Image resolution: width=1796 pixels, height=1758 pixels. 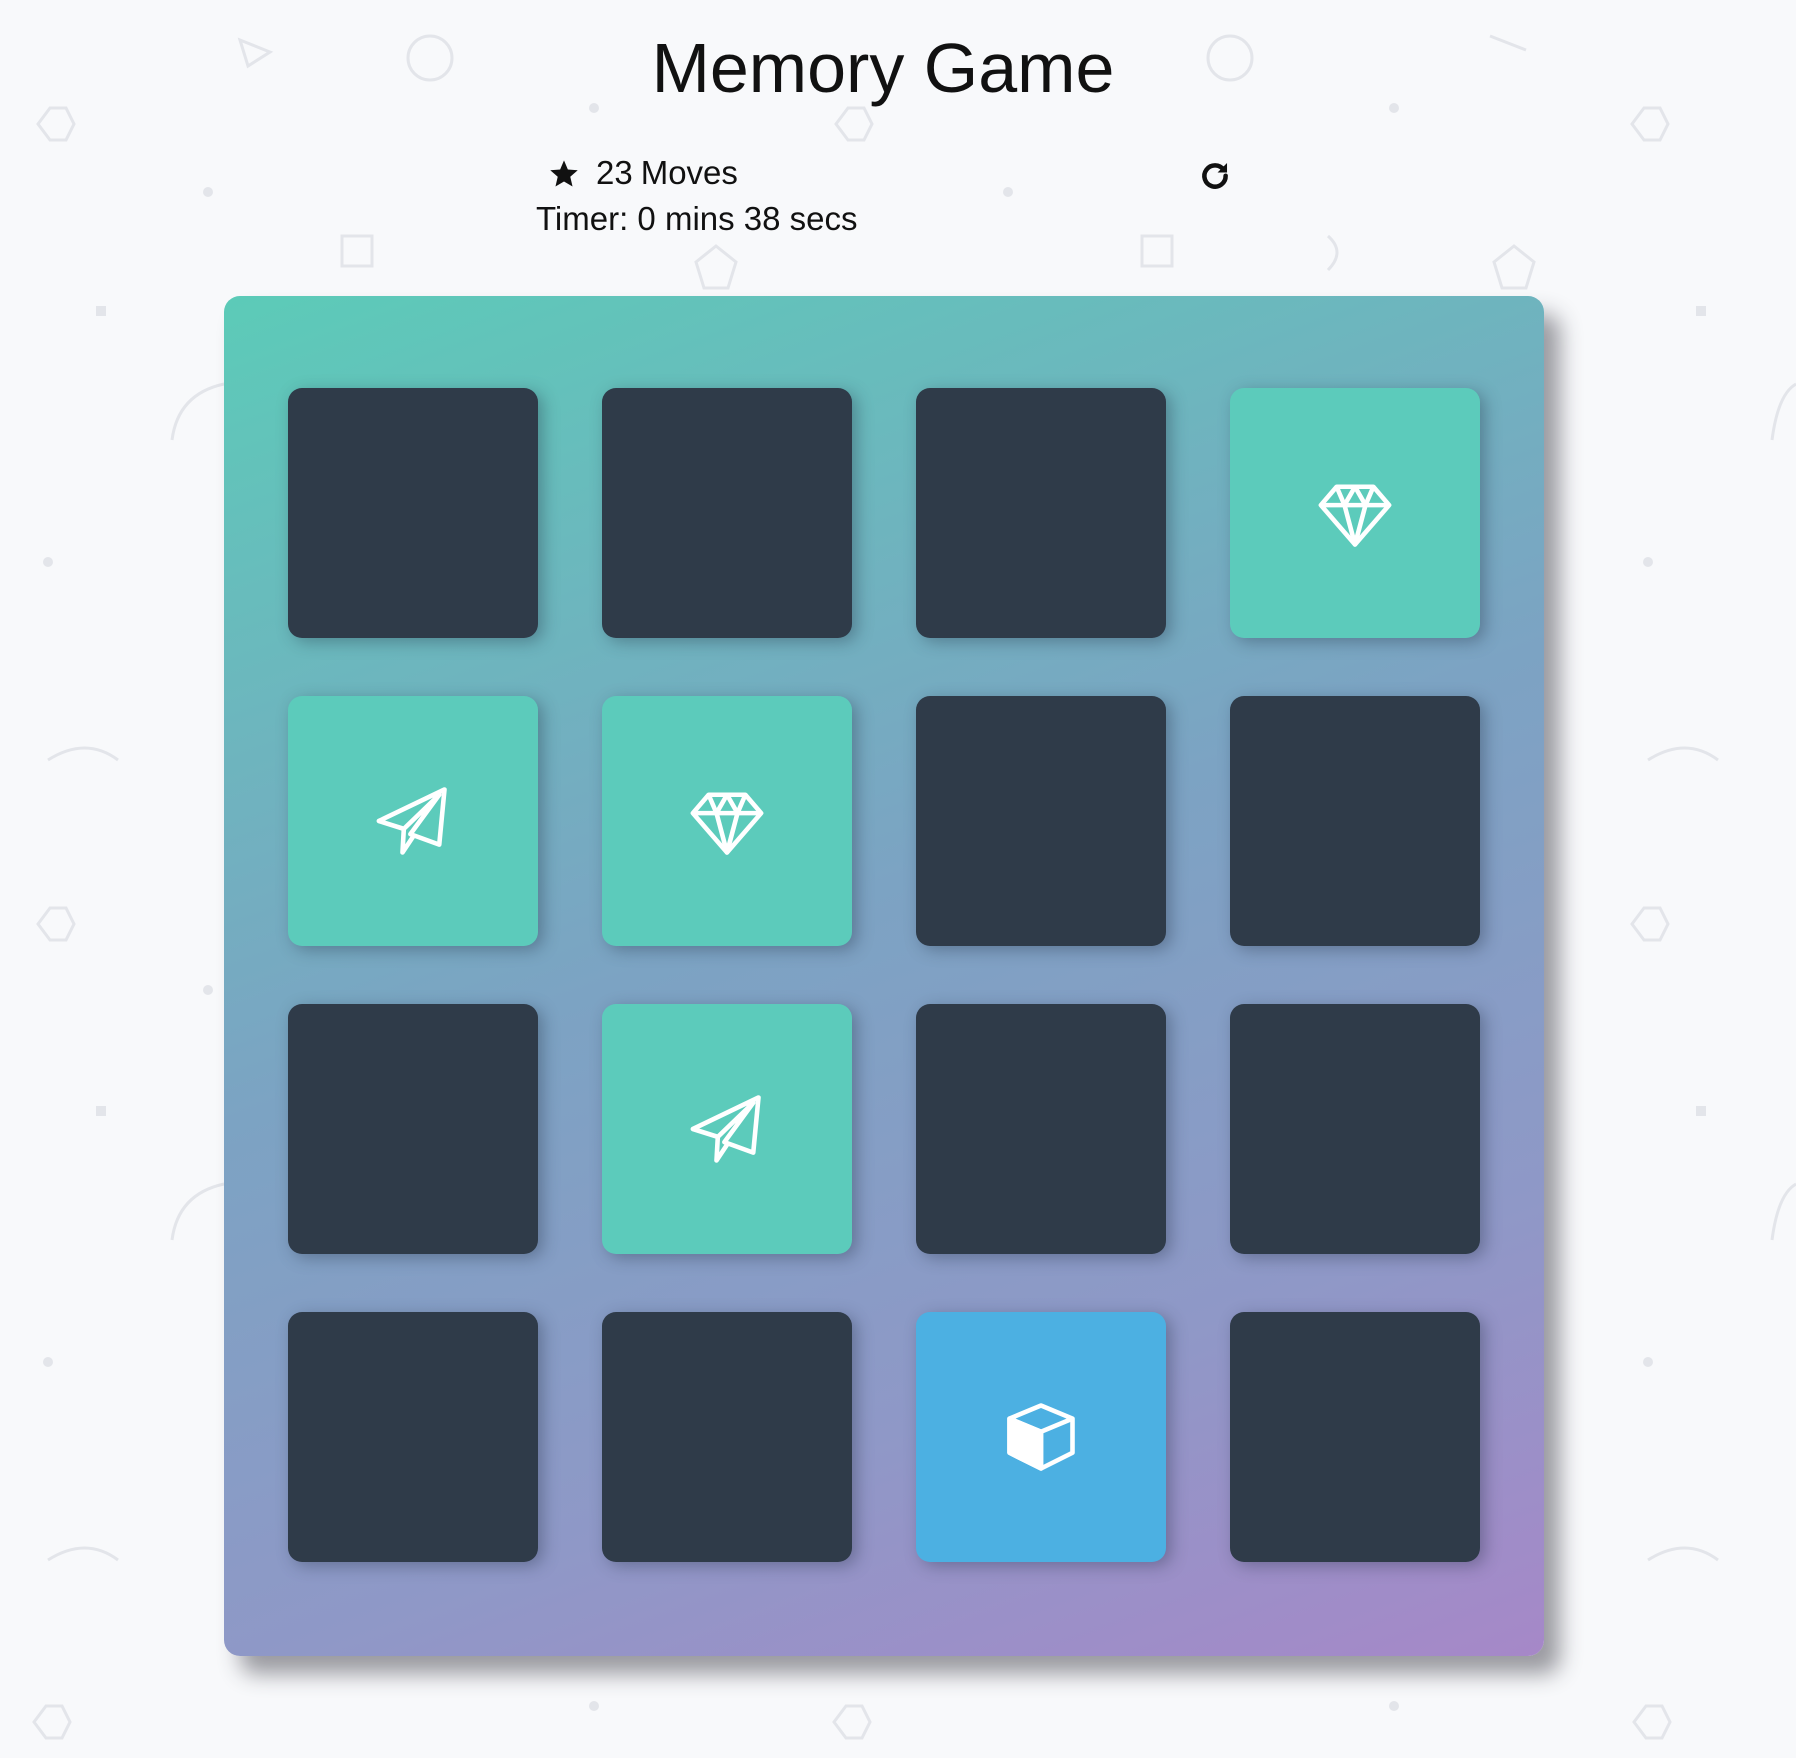 I want to click on cube-icon, so click(x=1041, y=1437).